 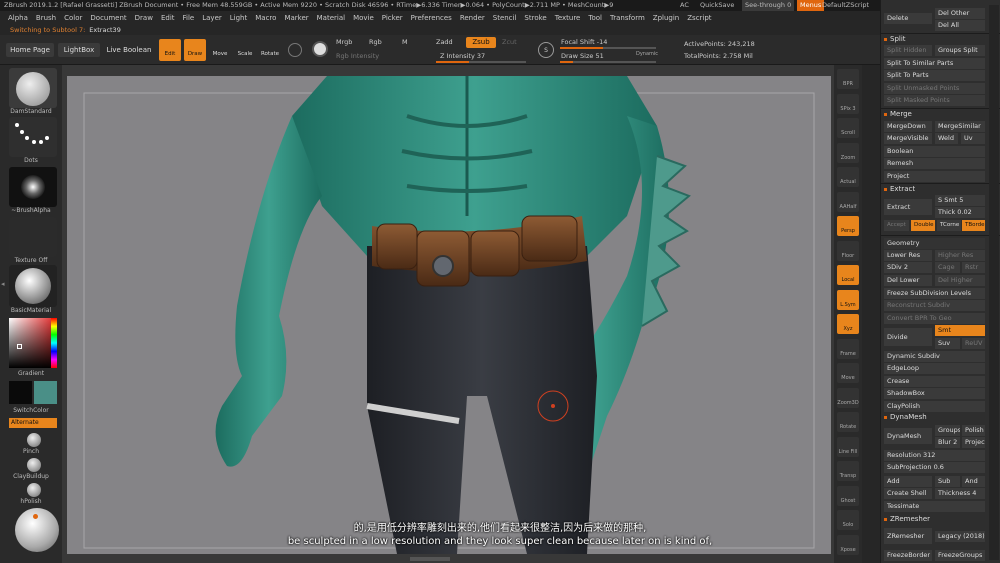 What do you see at coordinates (848, 79) in the screenshot?
I see `shelf-bpr-button: BPR` at bounding box center [848, 79].